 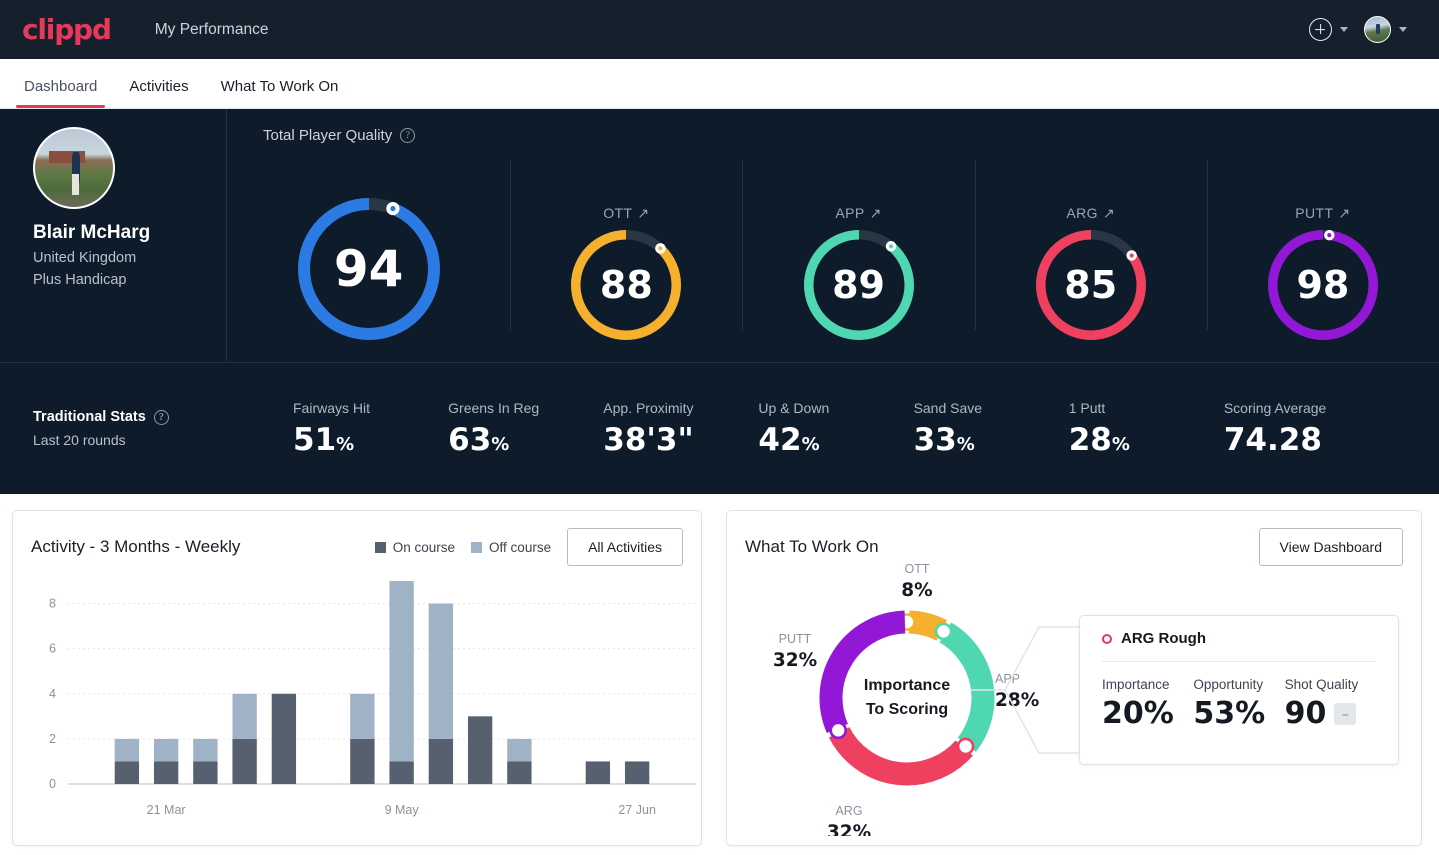 What do you see at coordinates (158, 93) in the screenshot?
I see `tab-activities: Activities` at bounding box center [158, 93].